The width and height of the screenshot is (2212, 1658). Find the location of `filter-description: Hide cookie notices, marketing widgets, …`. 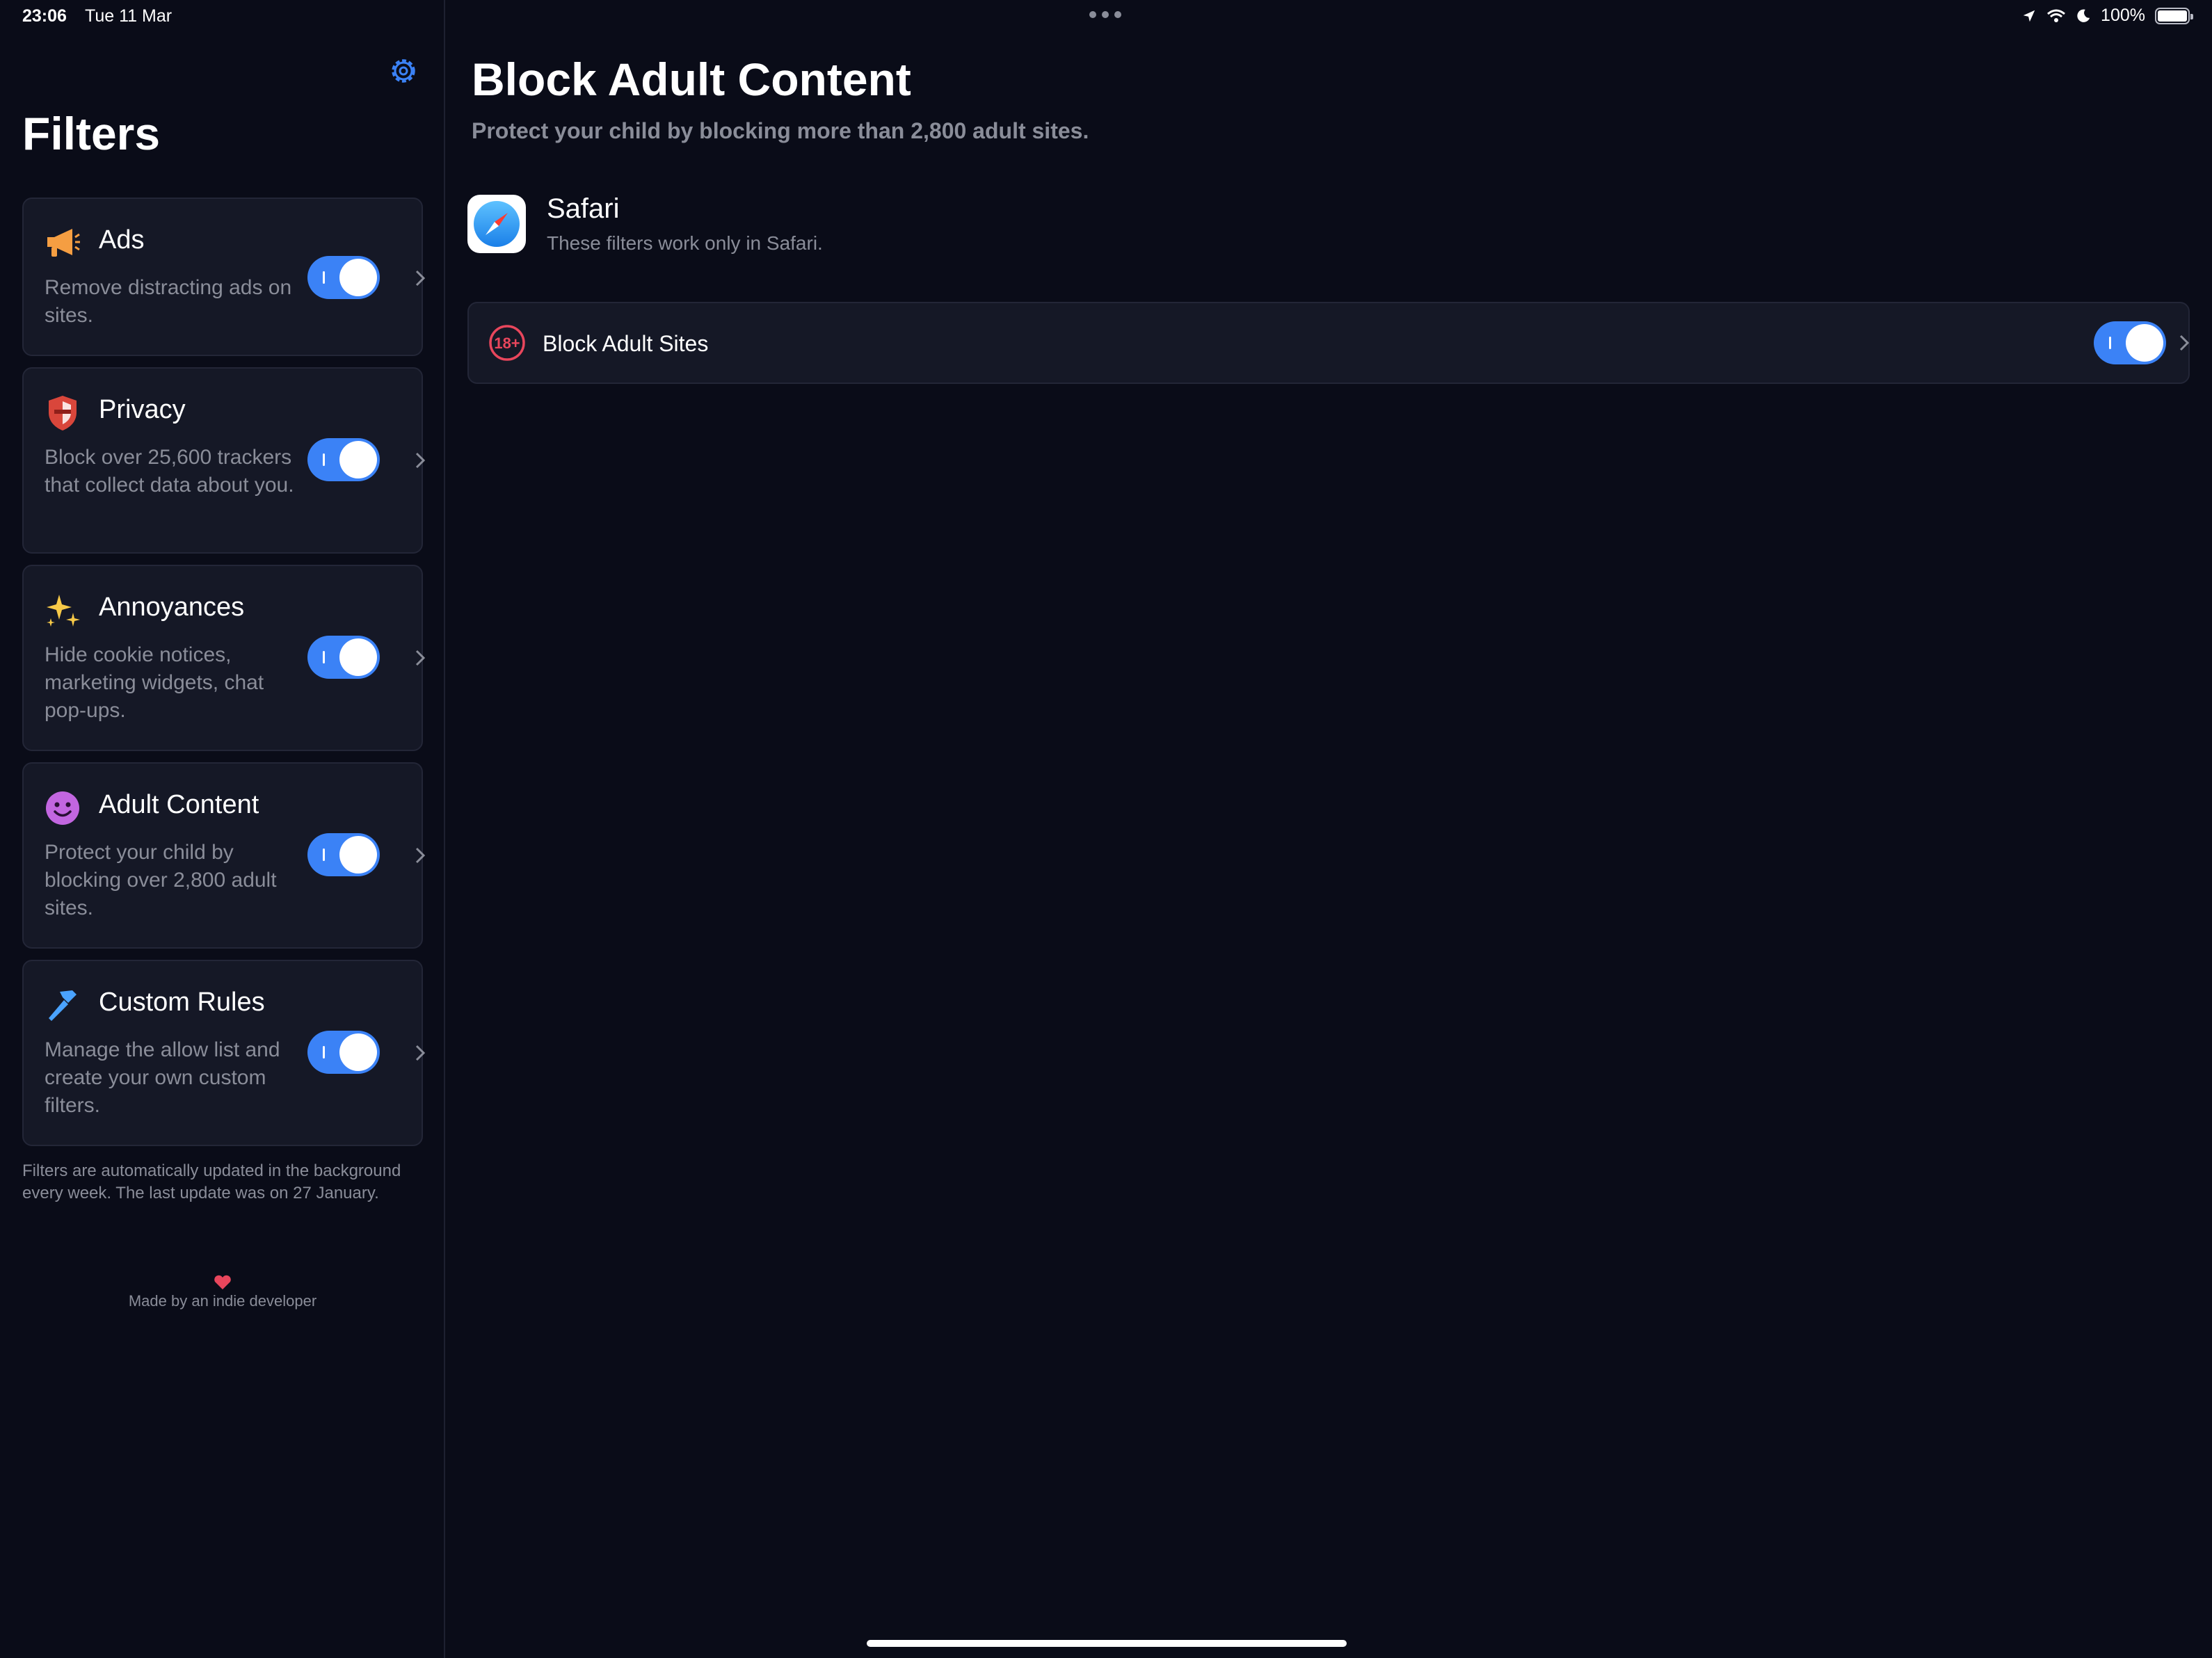

filter-description: Hide cookie notices, marketing widgets, … is located at coordinates (154, 682).